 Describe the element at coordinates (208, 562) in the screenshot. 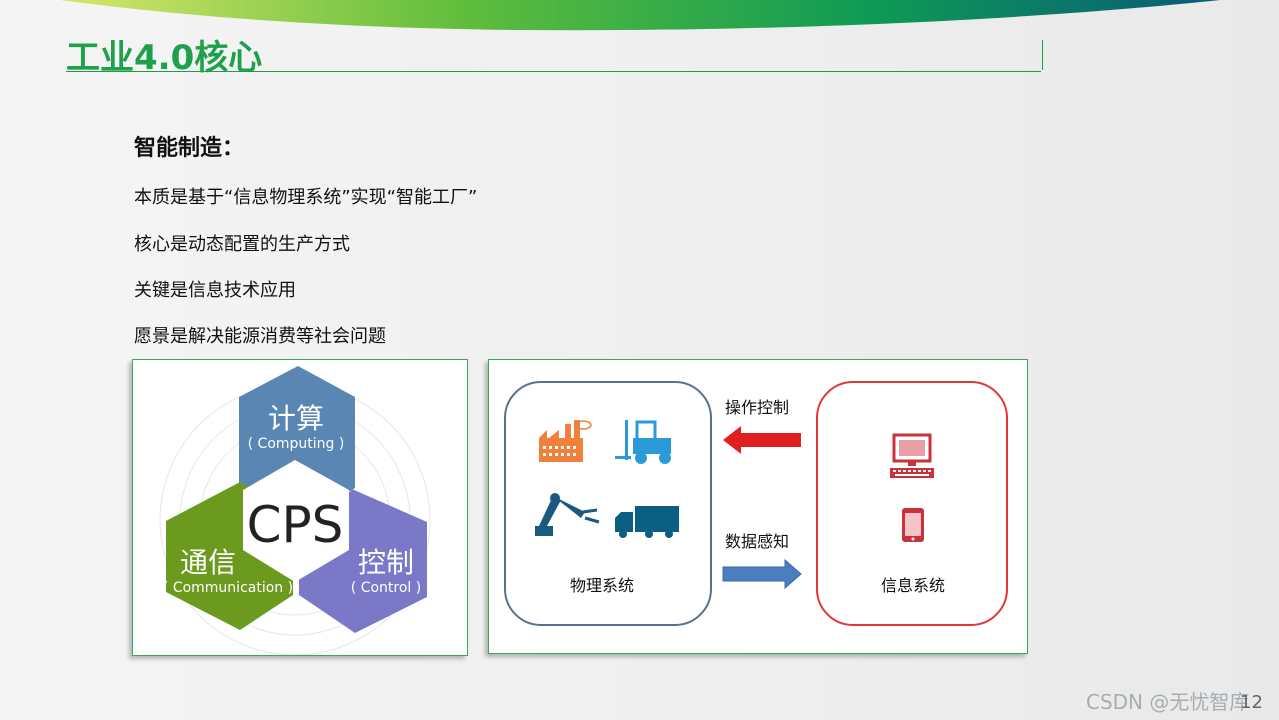

I see `communication-title: 通信` at that location.